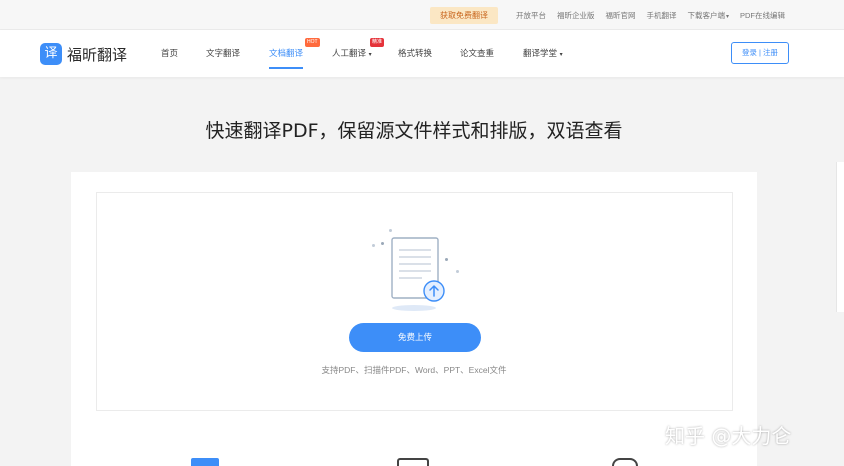 This screenshot has width=844, height=466. Describe the element at coordinates (662, 15) in the screenshot. I see `link-mobile-translation: 手机翻译` at that location.